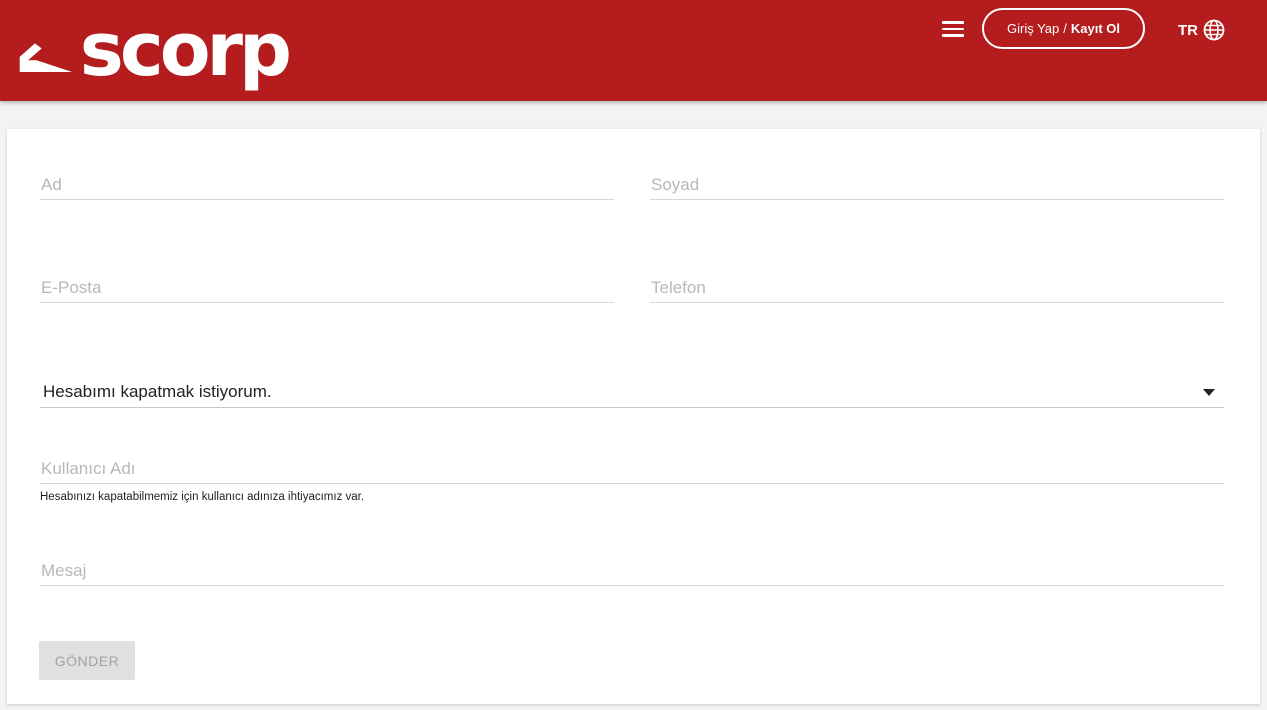 The width and height of the screenshot is (1267, 710). I want to click on logo-mark-icon, so click(46, 57).